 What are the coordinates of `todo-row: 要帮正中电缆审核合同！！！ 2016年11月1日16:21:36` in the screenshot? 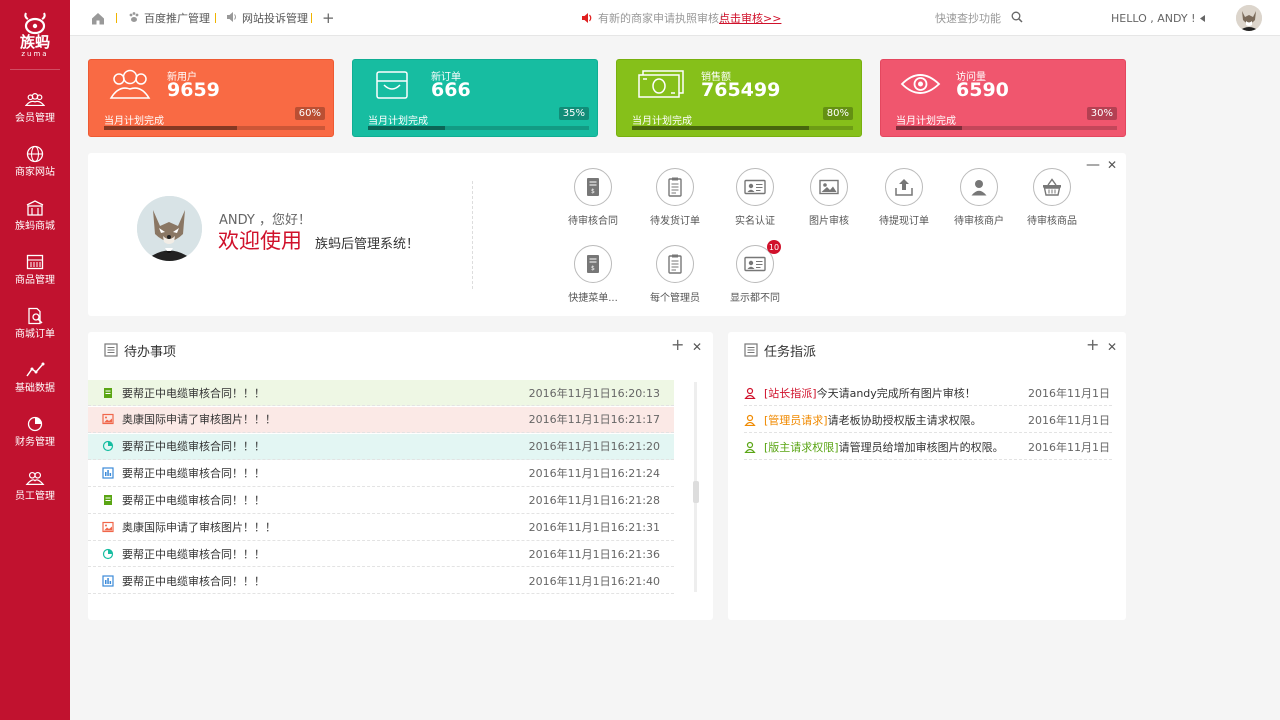 It's located at (381, 554).